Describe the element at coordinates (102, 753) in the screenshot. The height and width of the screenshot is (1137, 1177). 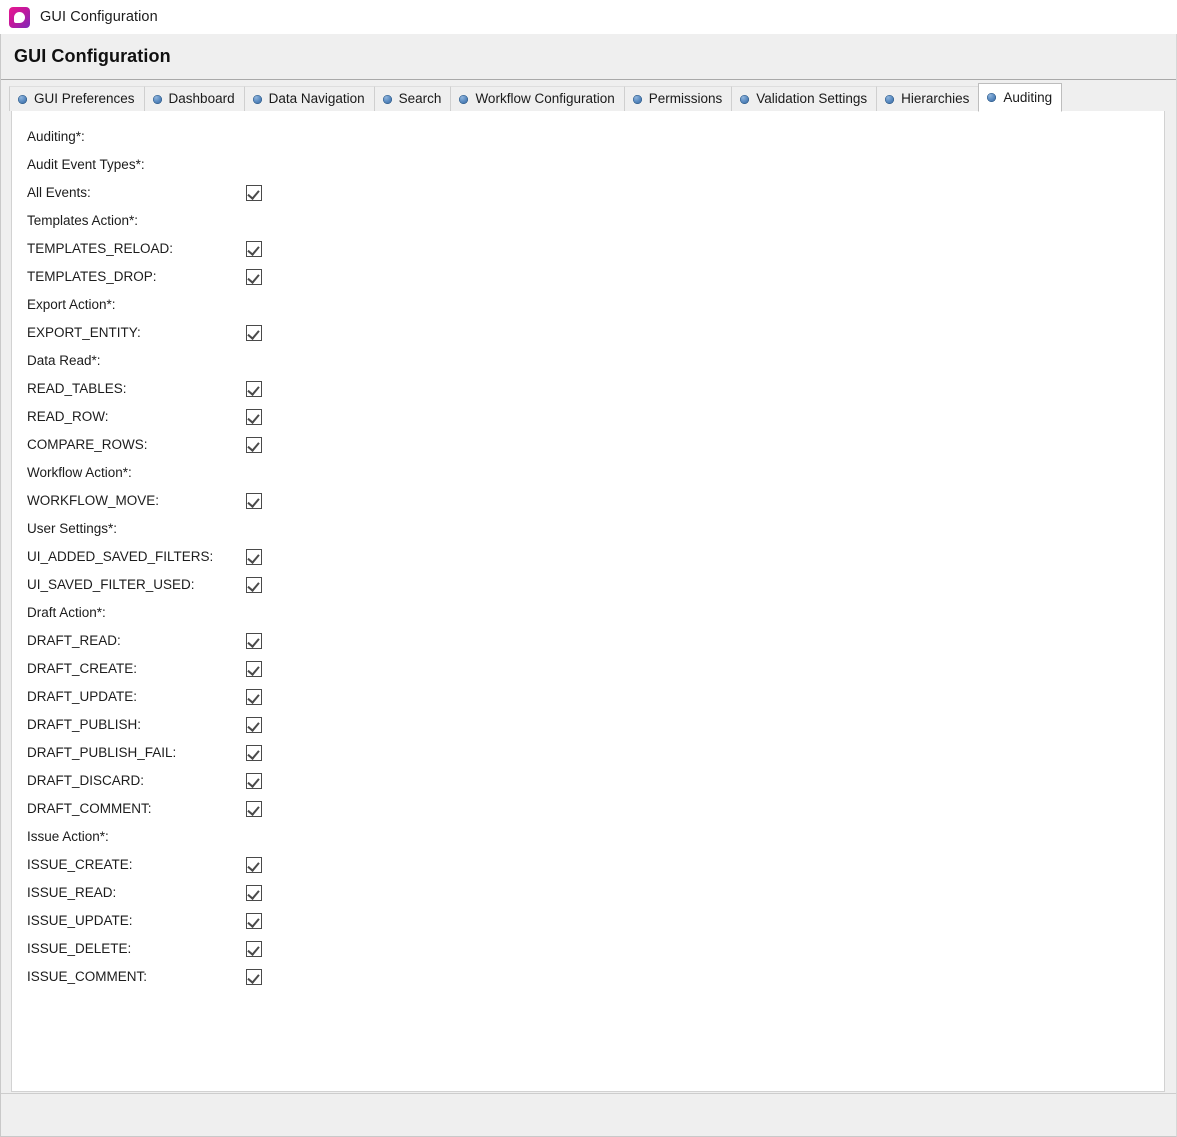
I see `row-label: DRAFT_PUBLISH_FAIL:` at that location.